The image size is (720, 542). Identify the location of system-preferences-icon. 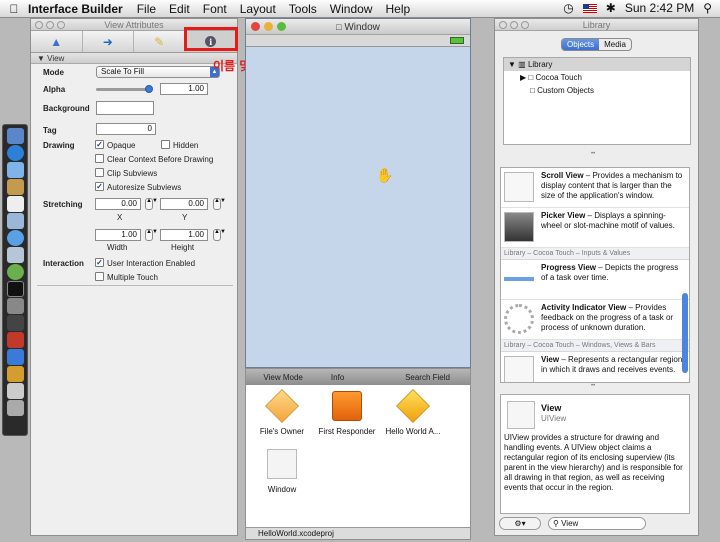
(15, 306).